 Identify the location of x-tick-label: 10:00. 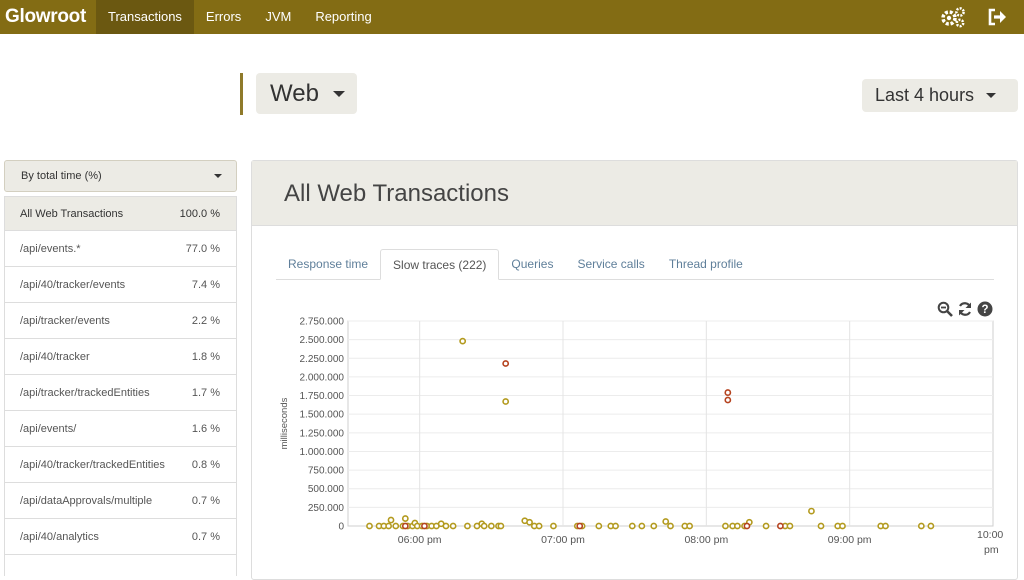
(990, 535).